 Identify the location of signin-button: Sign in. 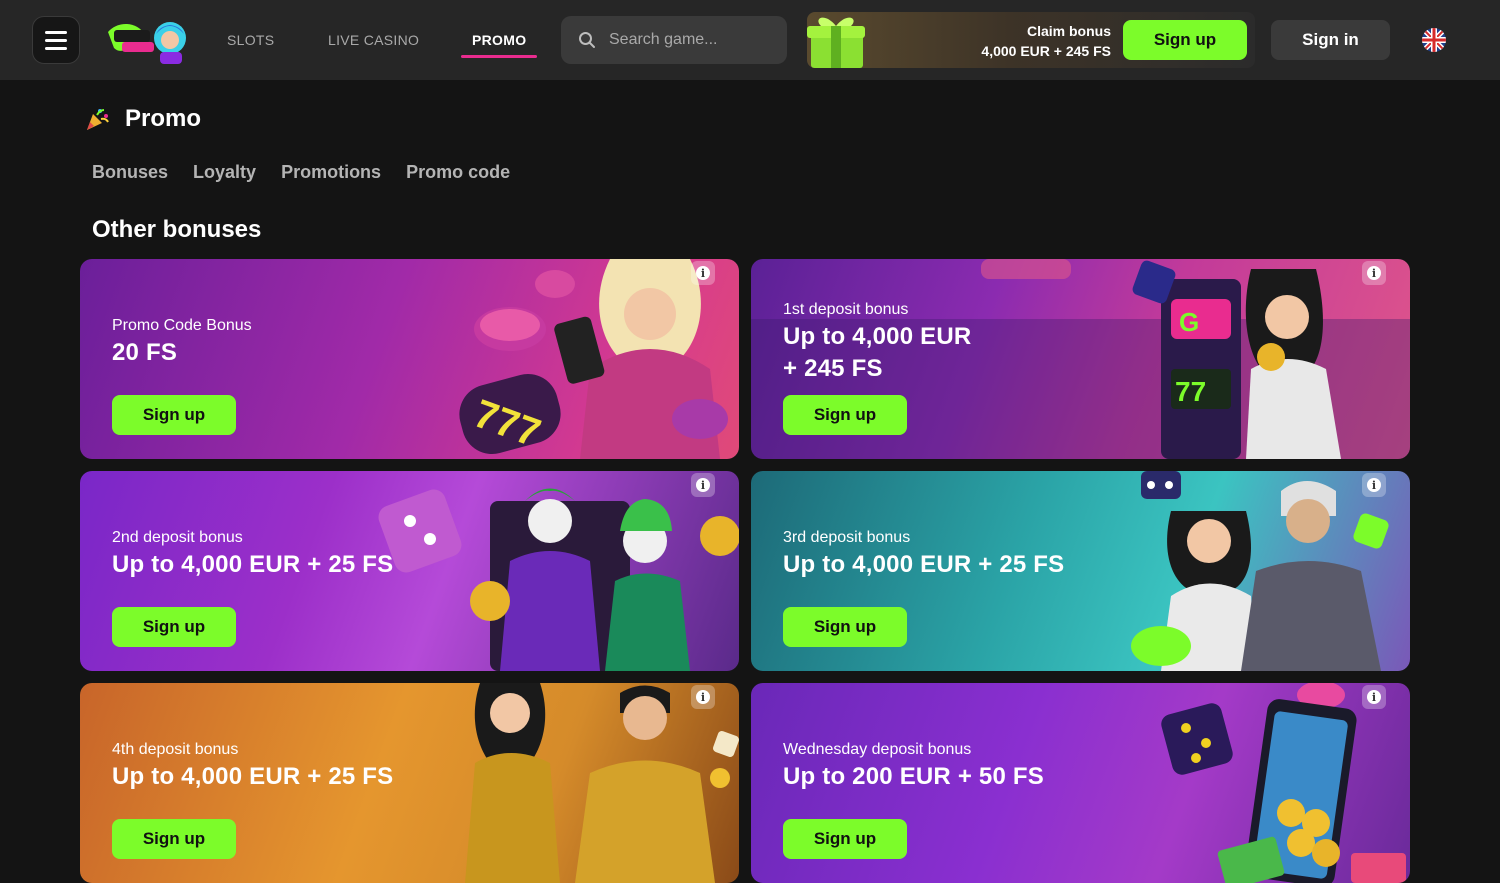
(1330, 40).